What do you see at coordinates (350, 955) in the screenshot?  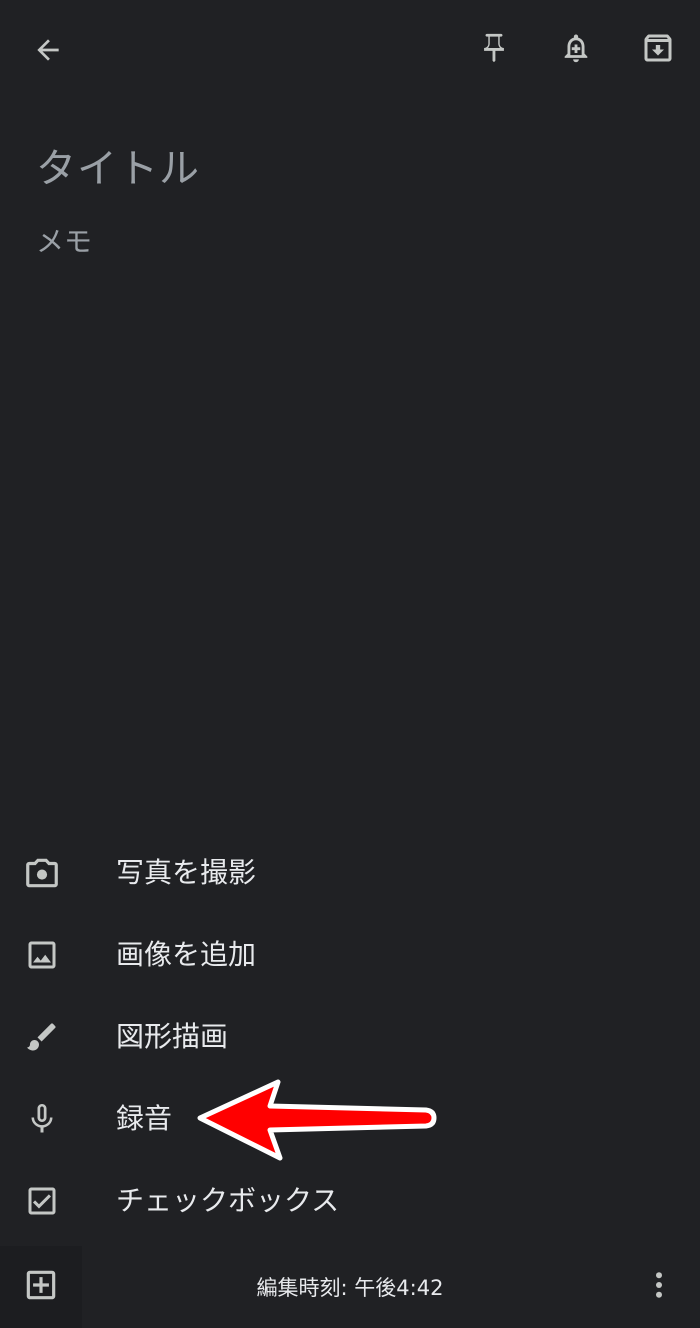 I see `menu-item-add-image: 画像を追加` at bounding box center [350, 955].